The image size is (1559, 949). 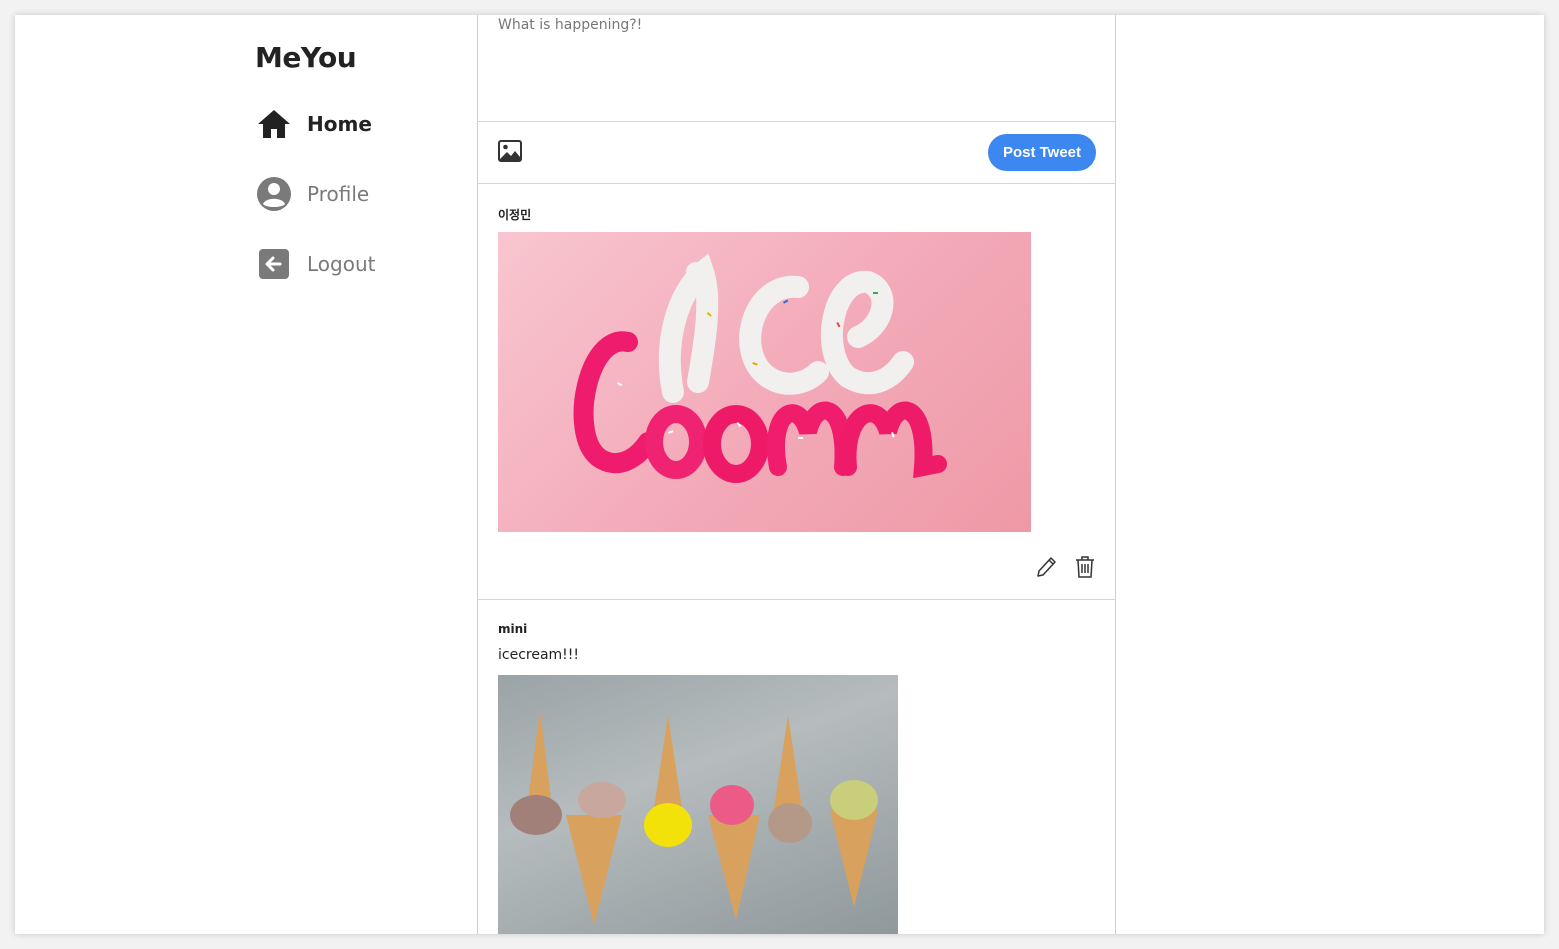 What do you see at coordinates (274, 264) in the screenshot?
I see `logout-icon` at bounding box center [274, 264].